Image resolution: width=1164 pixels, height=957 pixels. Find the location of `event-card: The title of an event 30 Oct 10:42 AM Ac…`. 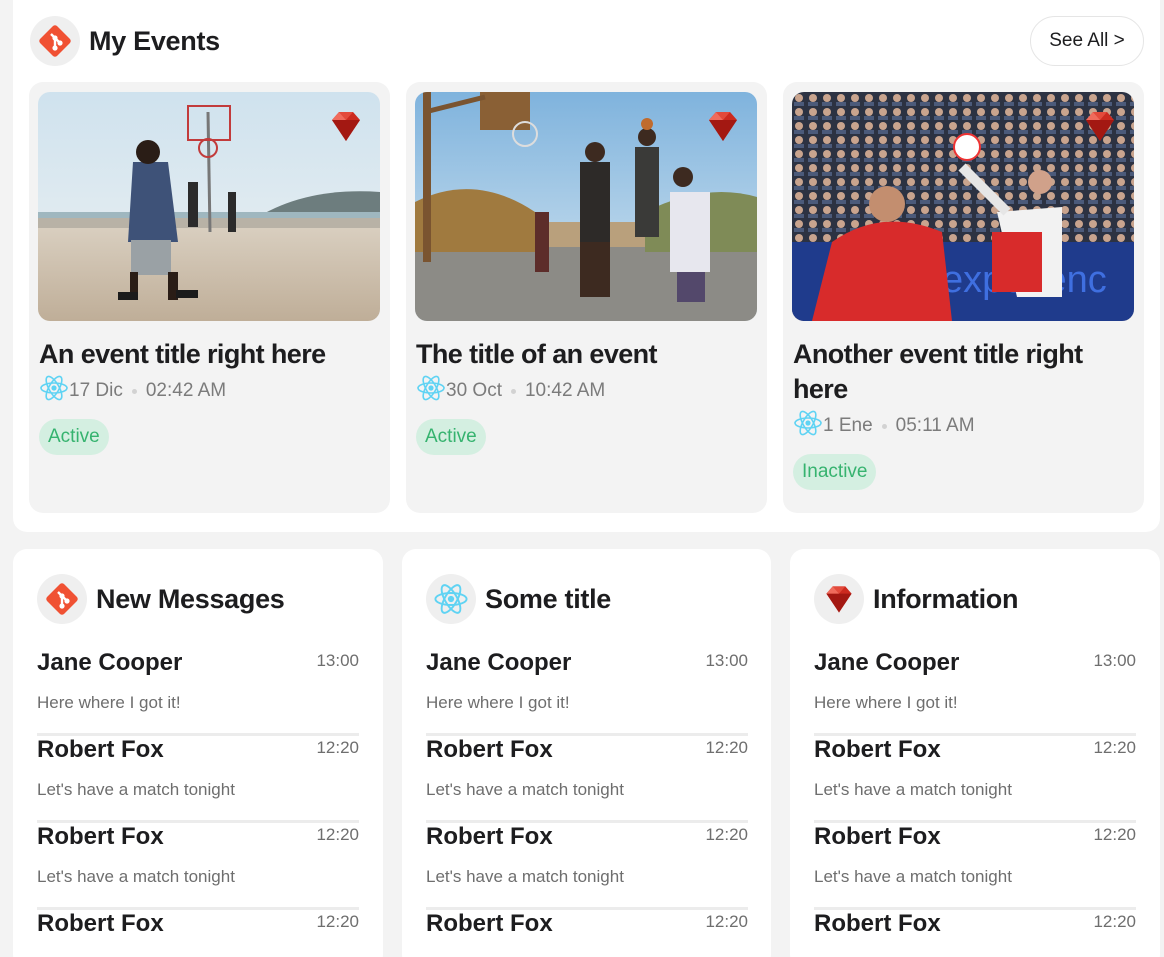

event-card: The title of an event 30 Oct 10:42 AM Ac… is located at coordinates (586, 297).